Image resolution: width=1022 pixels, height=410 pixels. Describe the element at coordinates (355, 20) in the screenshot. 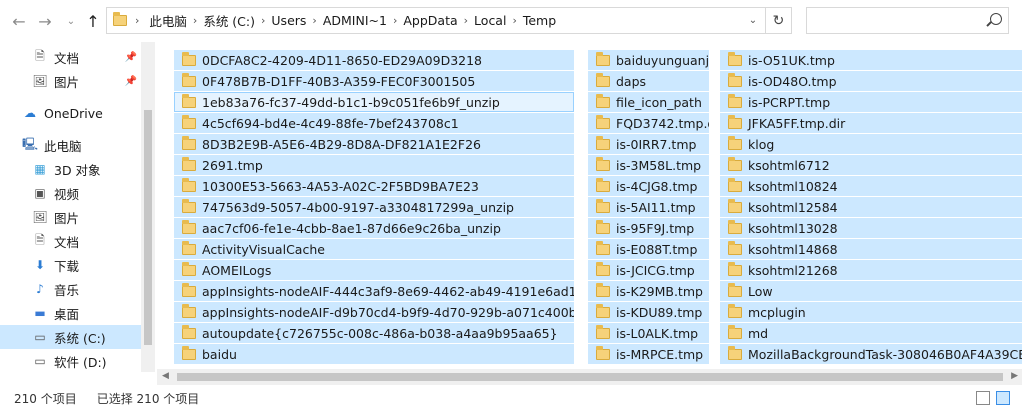

I see `breadcrumb-item: ADMINI~1` at that location.